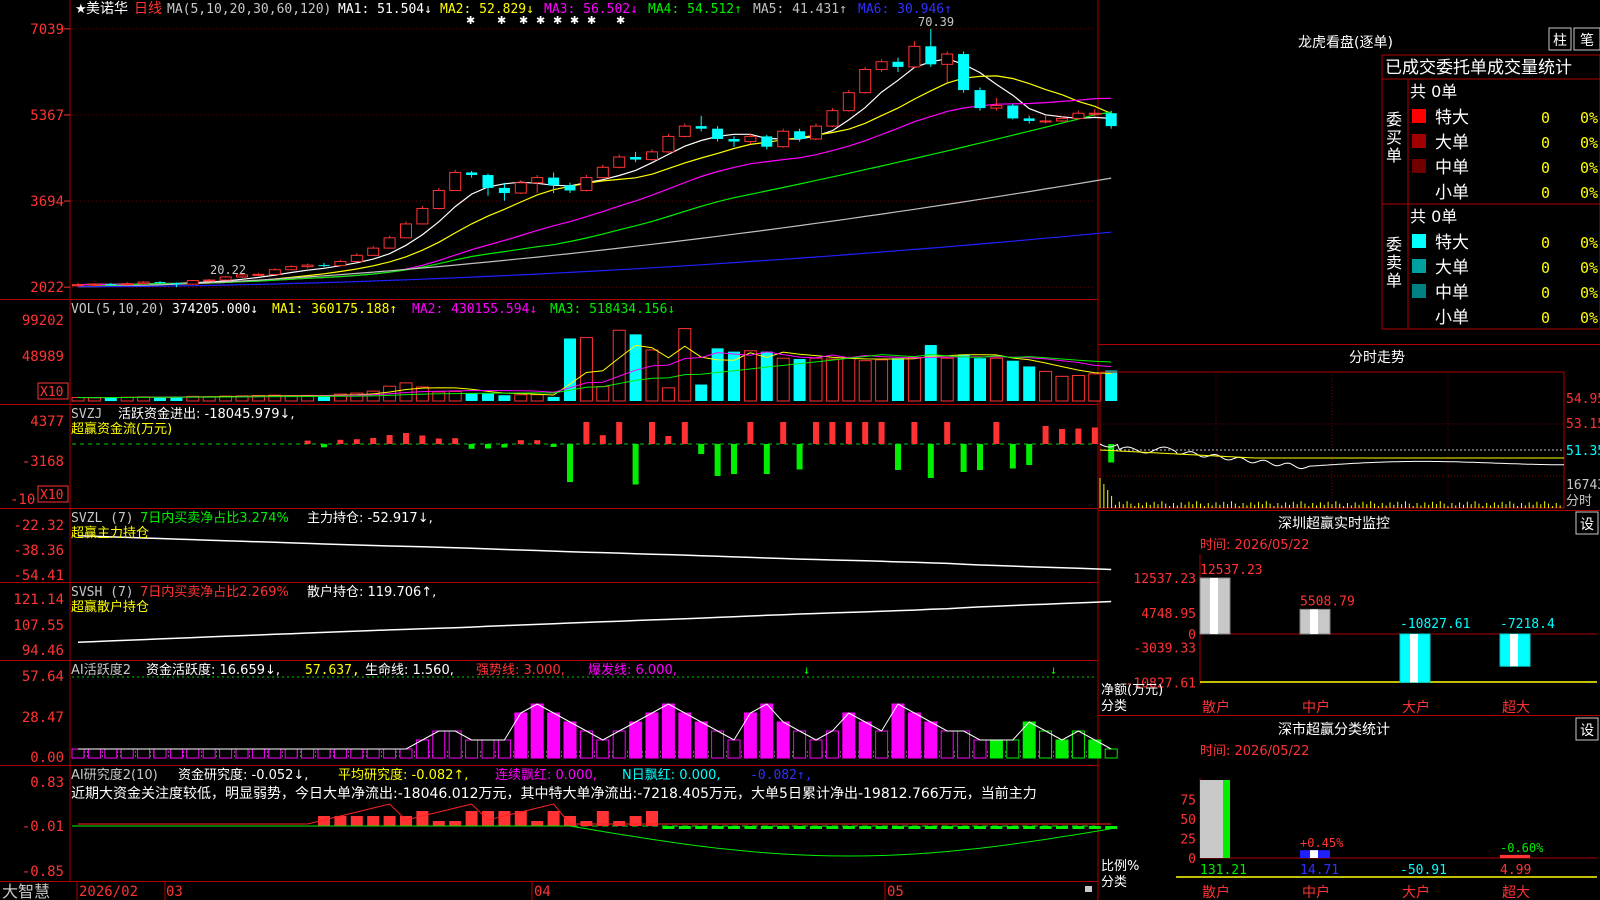 Image resolution: width=1600 pixels, height=900 pixels. I want to click on sell-vertical-label: 卖, so click(1394, 262).